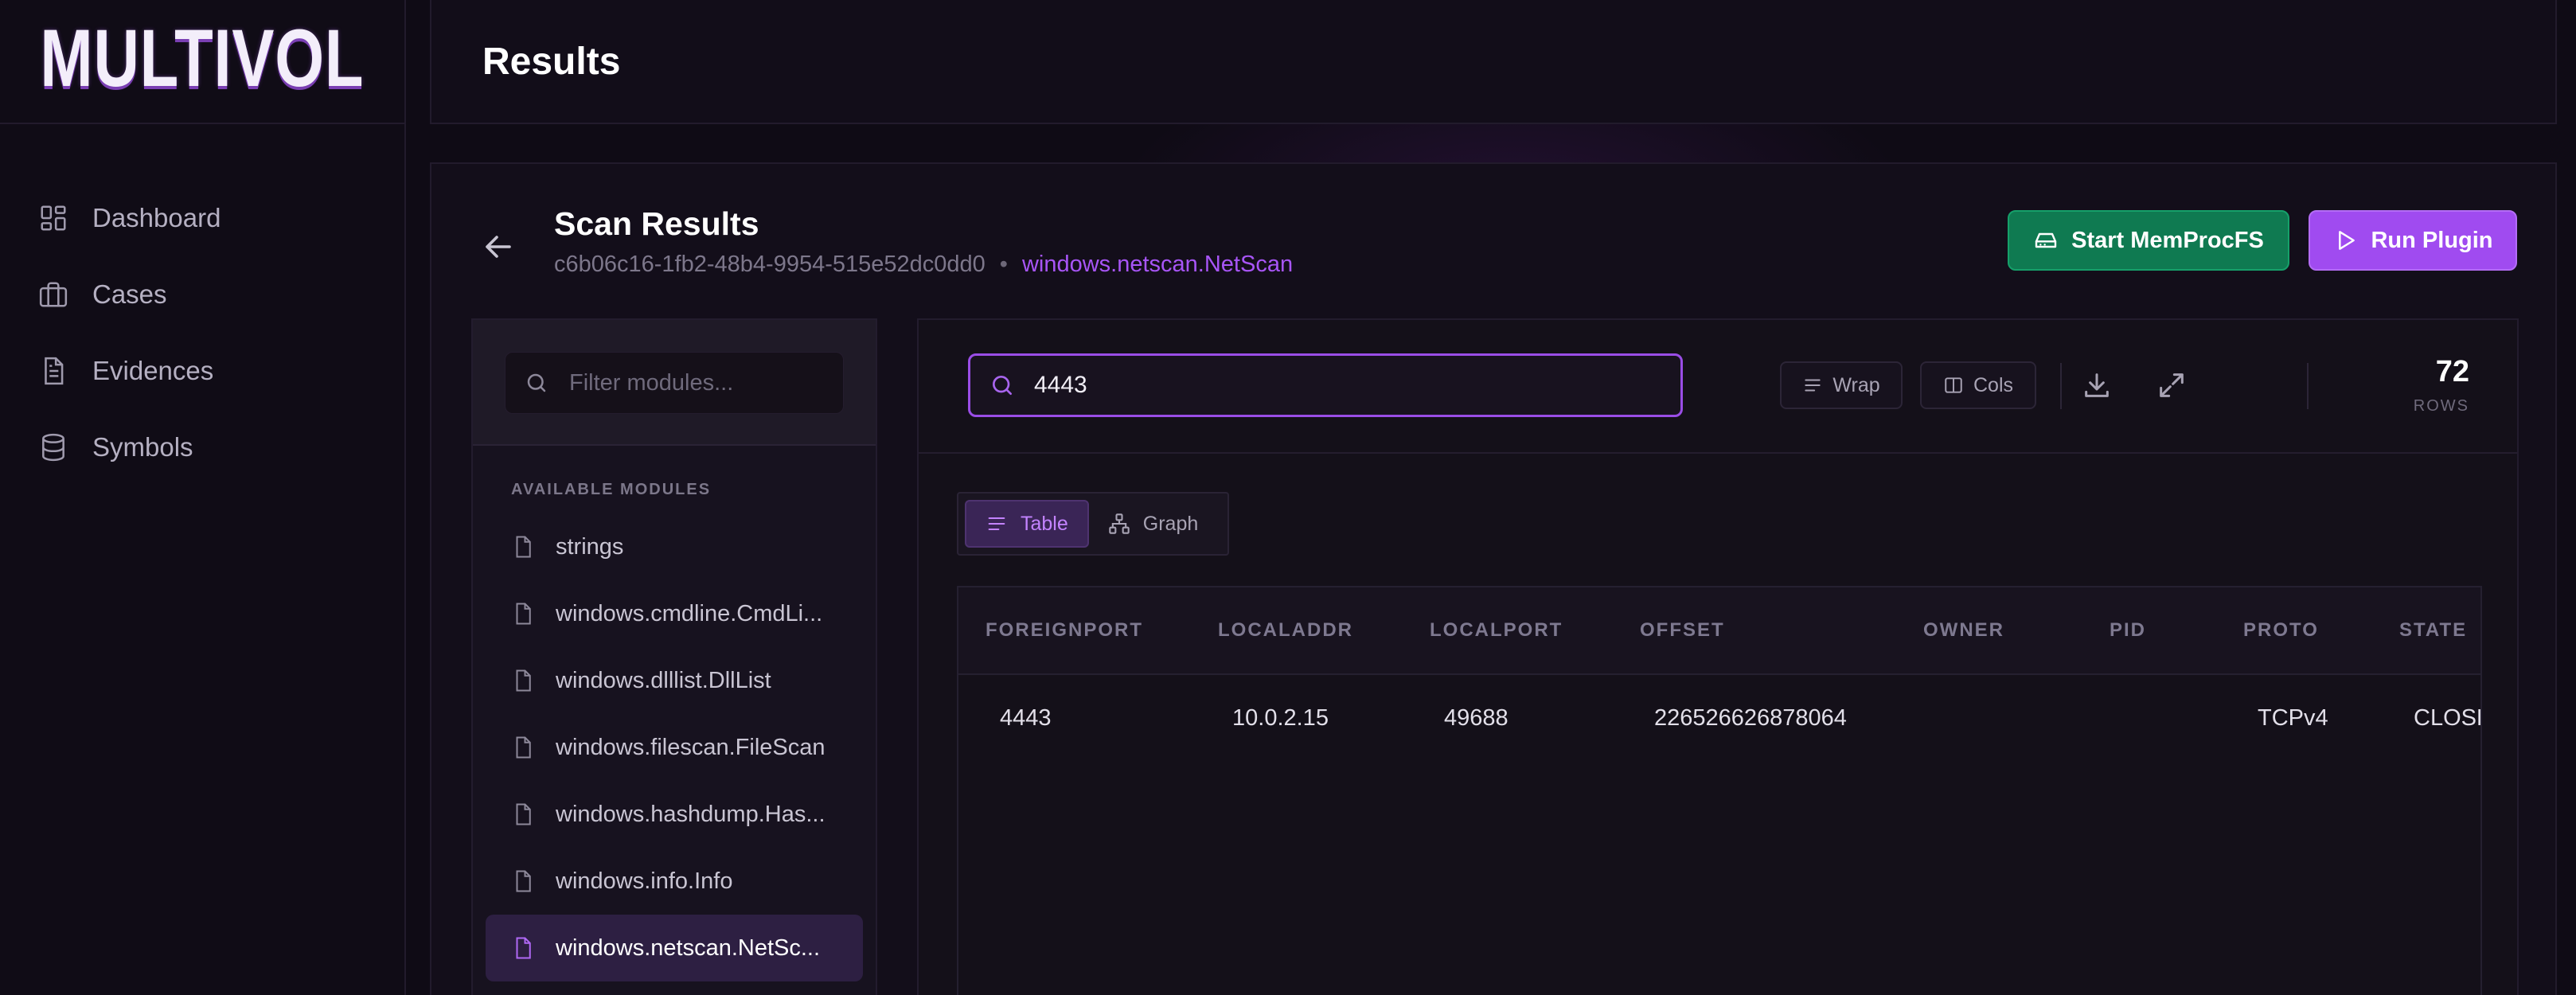  Describe the element at coordinates (2172, 385) in the screenshot. I see `expand-icon` at that location.